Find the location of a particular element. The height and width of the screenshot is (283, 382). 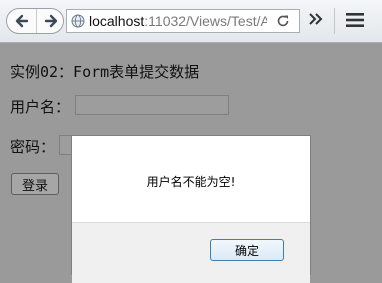

login-button: 登录 is located at coordinates (35, 184).